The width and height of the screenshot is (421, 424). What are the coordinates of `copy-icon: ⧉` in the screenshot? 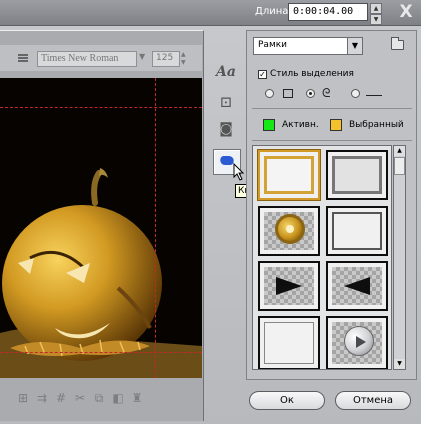 It's located at (99, 398).